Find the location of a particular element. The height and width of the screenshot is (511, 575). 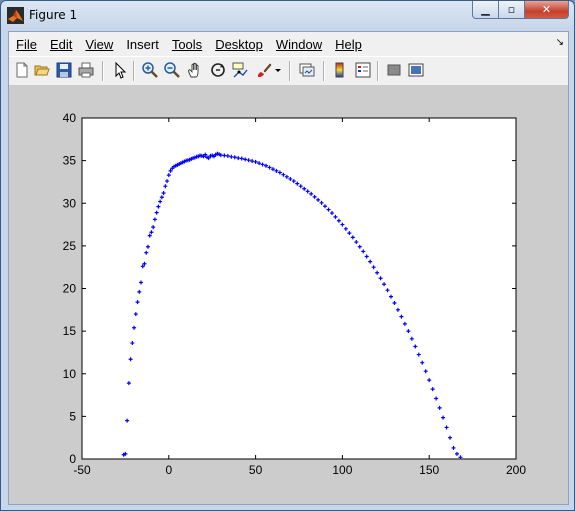

colorbar-icon is located at coordinates (340, 70).